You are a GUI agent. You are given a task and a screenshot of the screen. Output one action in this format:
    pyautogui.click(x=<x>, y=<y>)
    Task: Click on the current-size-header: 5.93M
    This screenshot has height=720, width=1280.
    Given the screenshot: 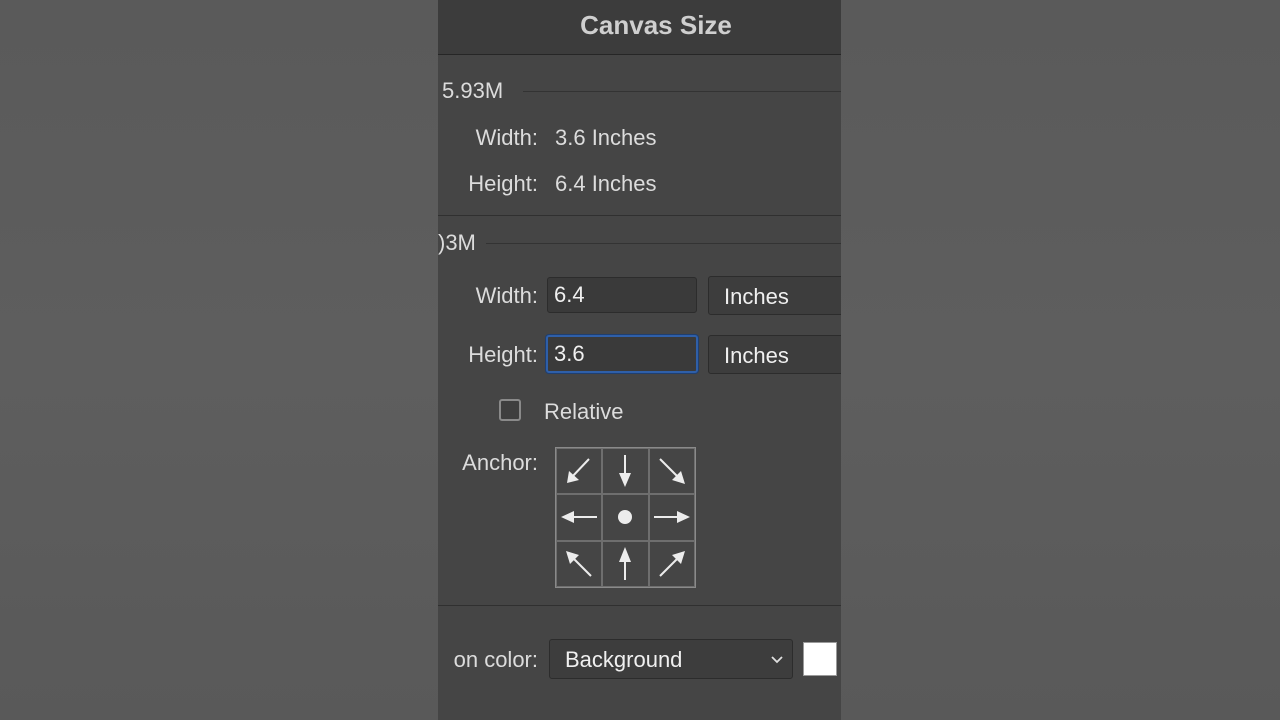 What is the action you would take?
    pyautogui.click(x=473, y=90)
    